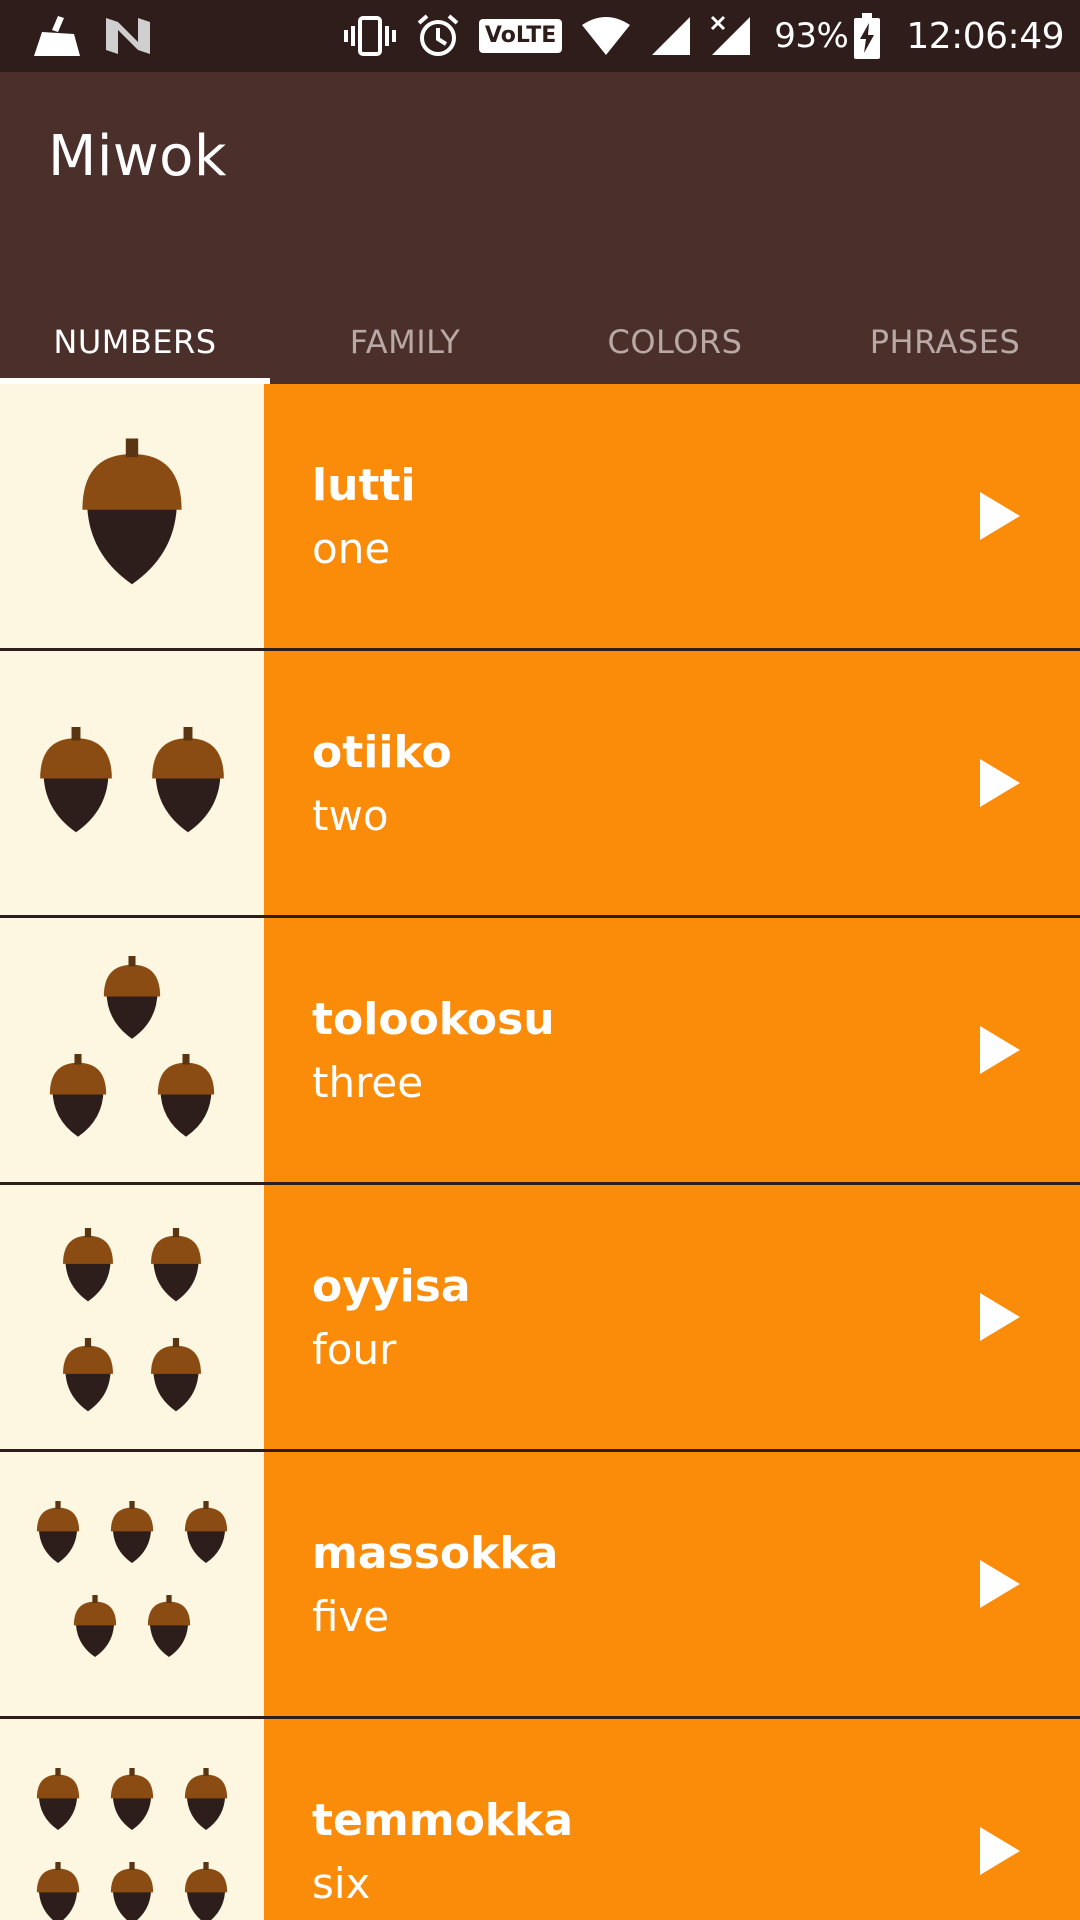 This screenshot has width=1080, height=1920. I want to click on miwok-word: massokka, so click(435, 1553).